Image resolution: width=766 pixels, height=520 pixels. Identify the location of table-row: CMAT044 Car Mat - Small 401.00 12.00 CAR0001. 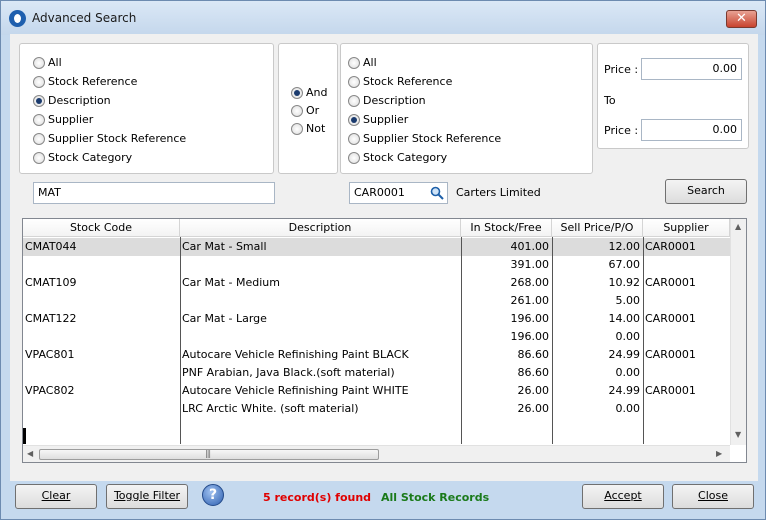
(376, 247).